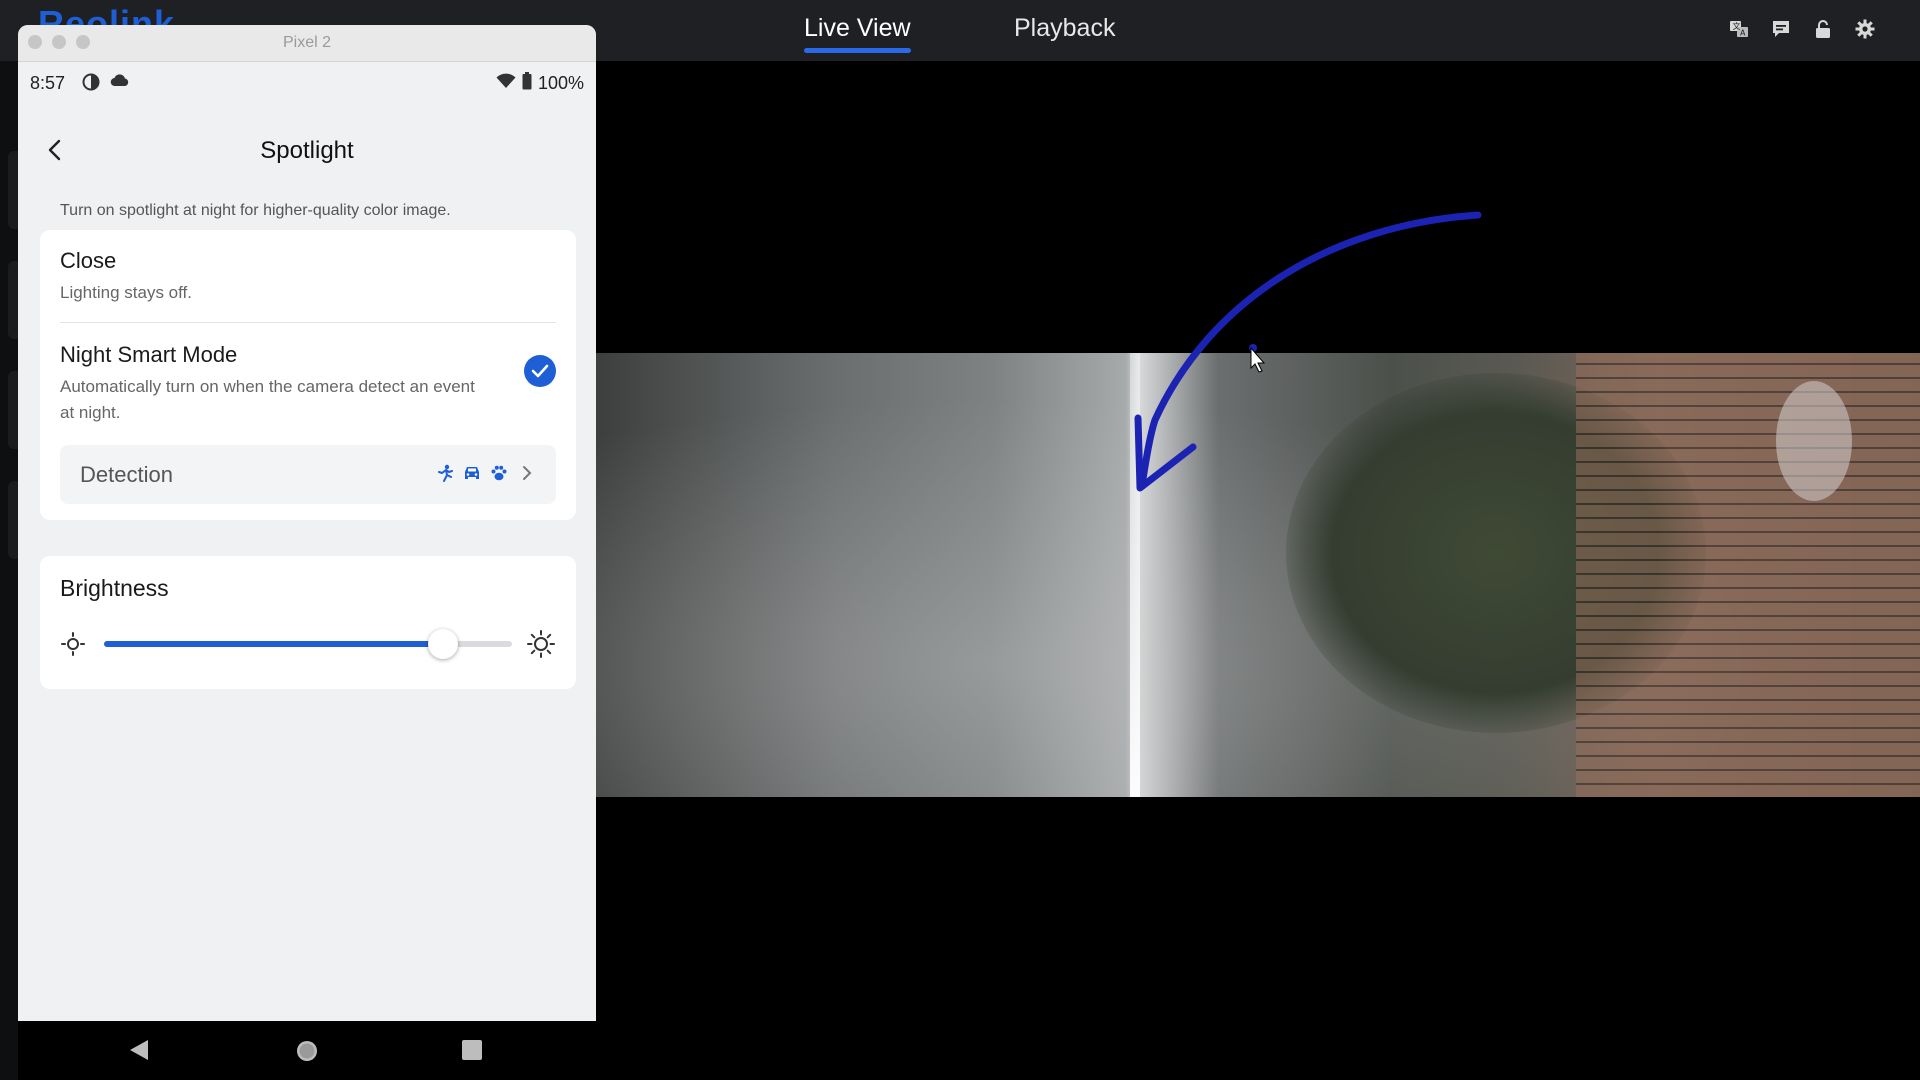 This screenshot has width=1920, height=1080. I want to click on annotation-arrow, so click(1308, 351).